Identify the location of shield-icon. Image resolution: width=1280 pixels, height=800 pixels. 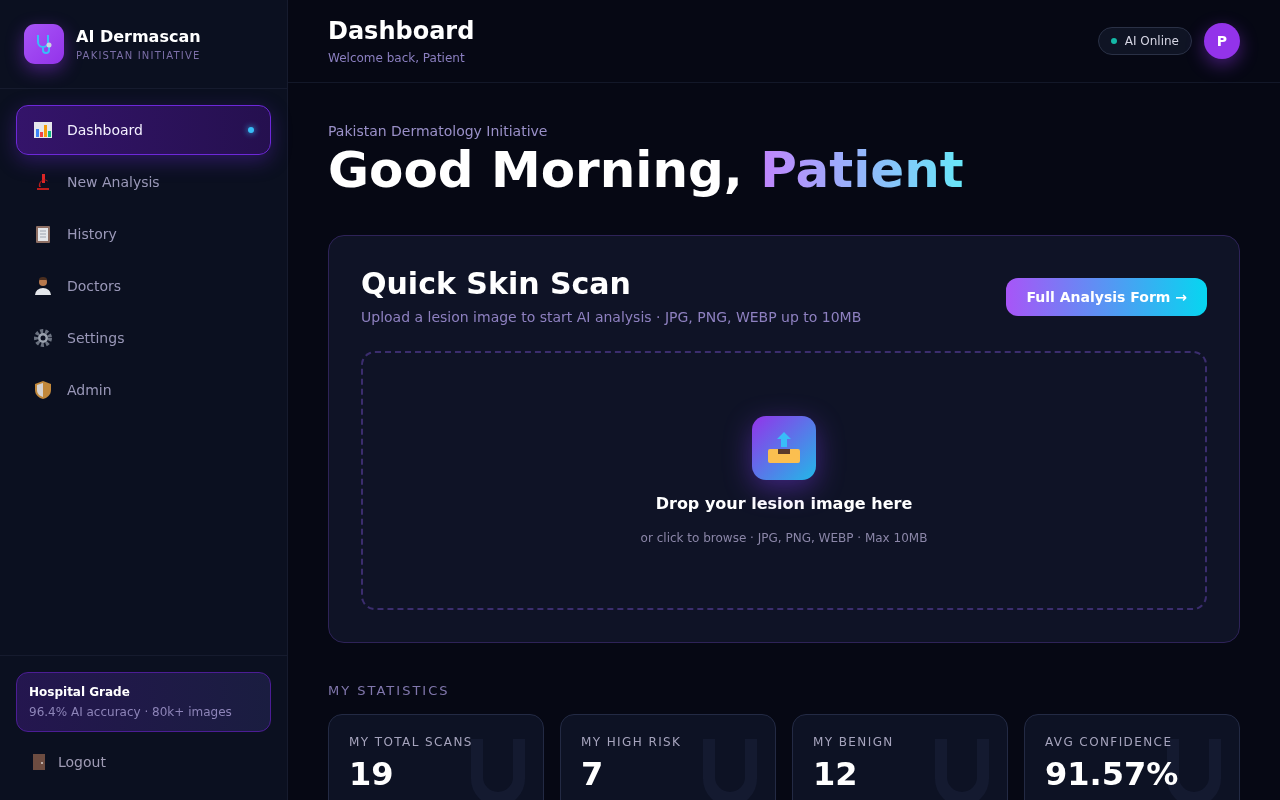
(43, 390).